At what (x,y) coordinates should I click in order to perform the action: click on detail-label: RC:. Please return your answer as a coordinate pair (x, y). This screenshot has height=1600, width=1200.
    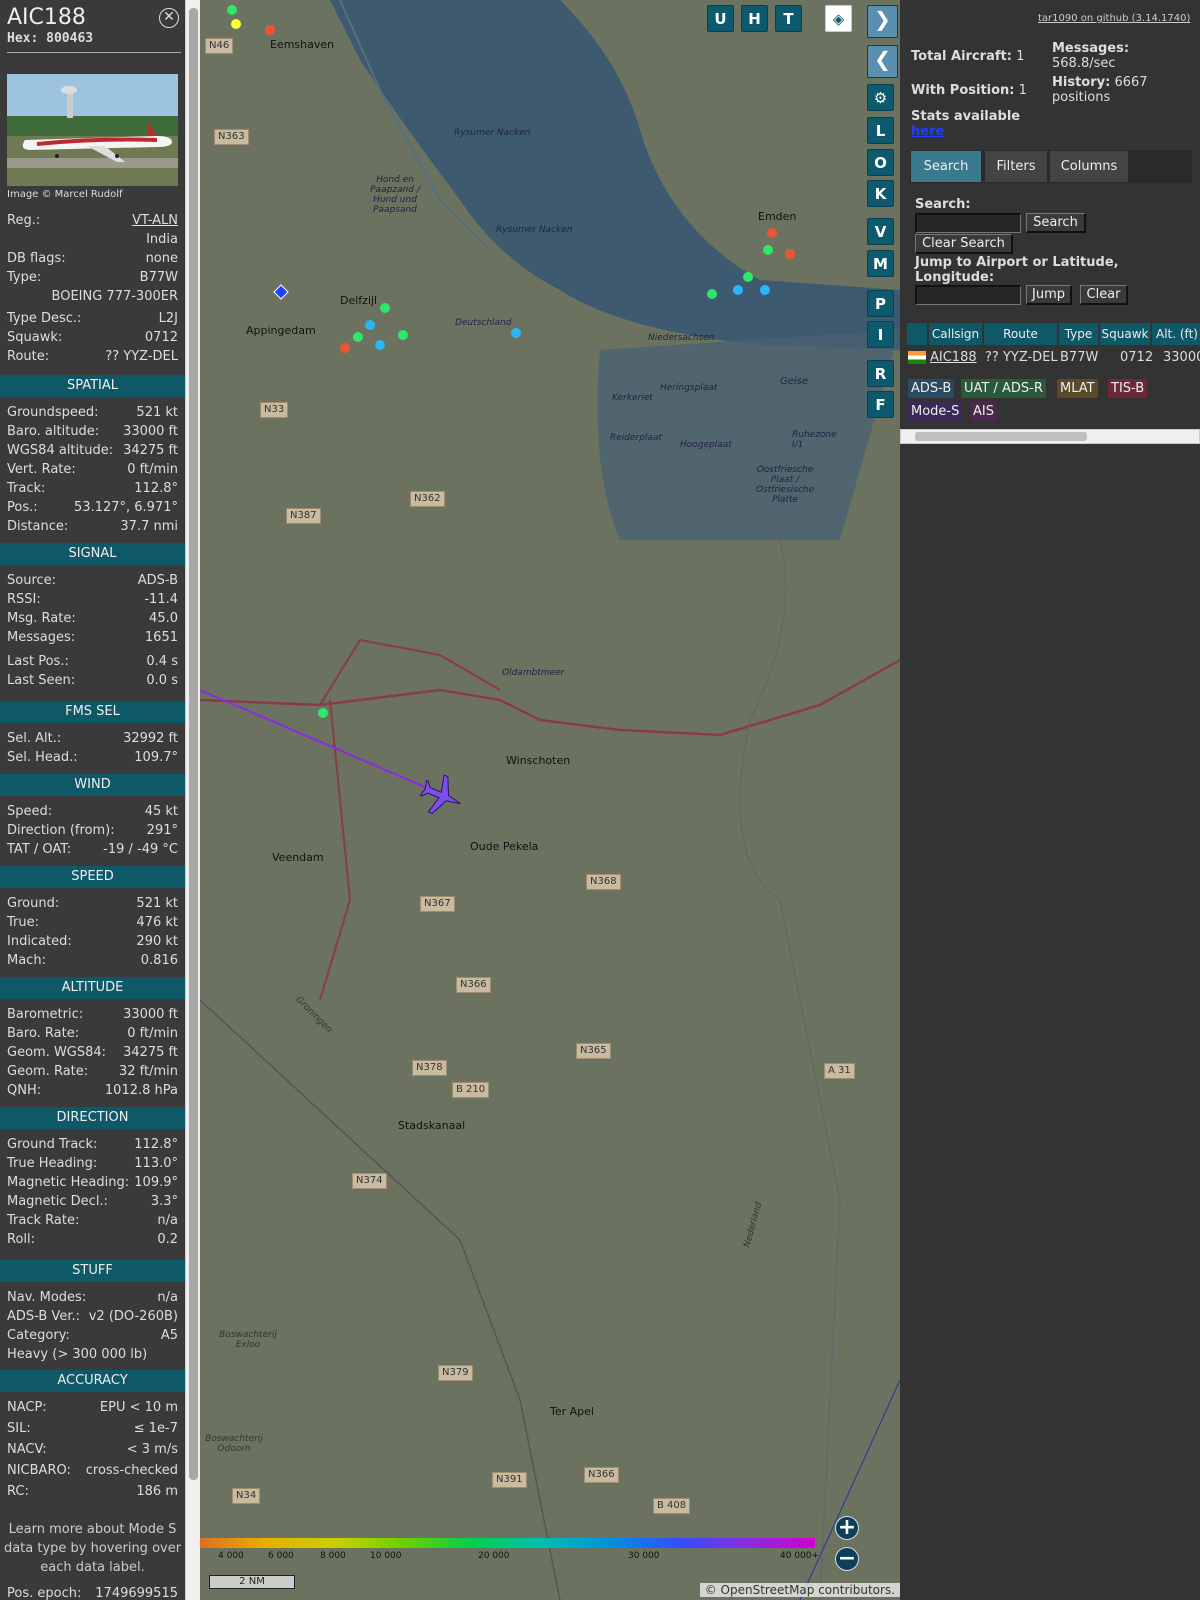
    Looking at the image, I should click on (18, 1491).